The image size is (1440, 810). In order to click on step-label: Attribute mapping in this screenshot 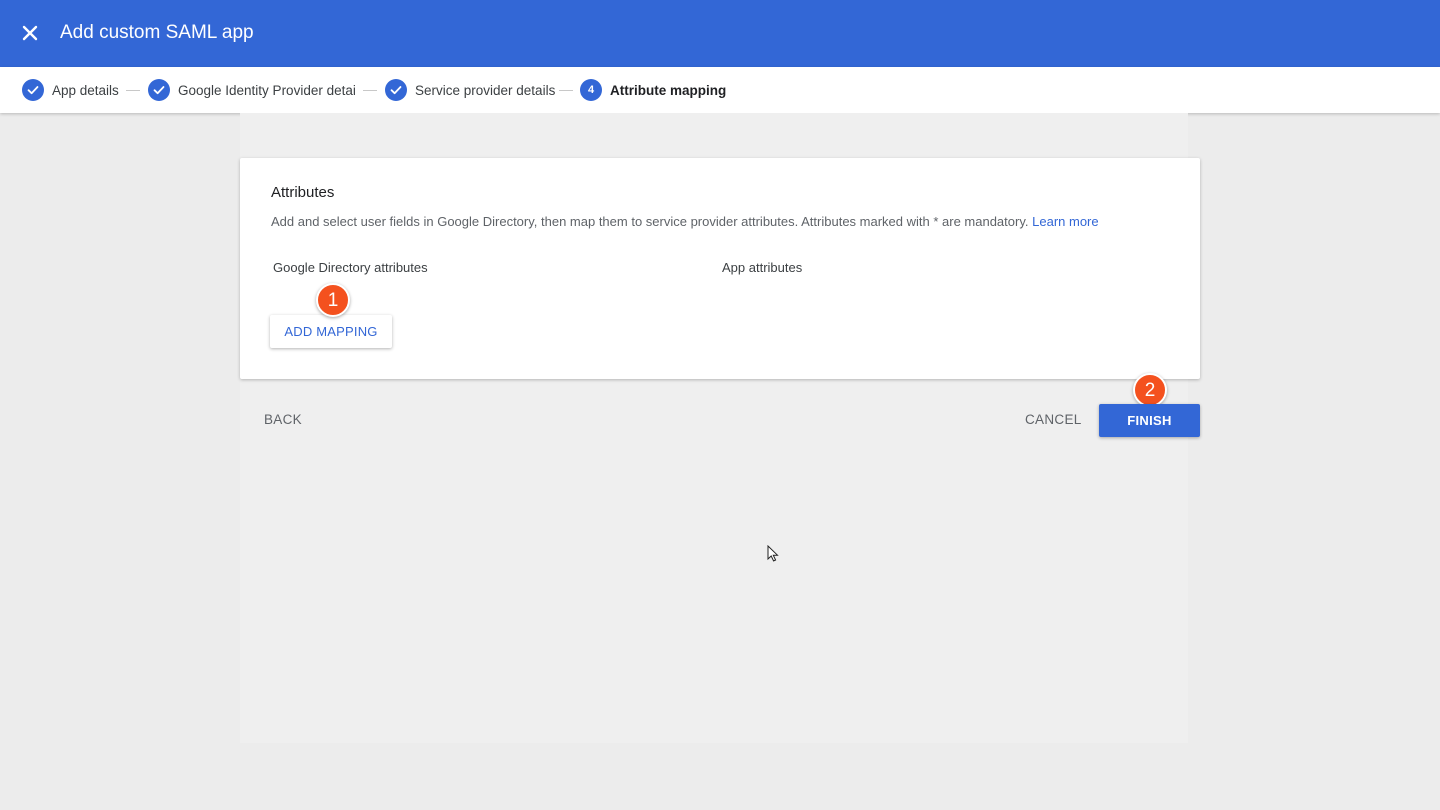, I will do `click(668, 90)`.